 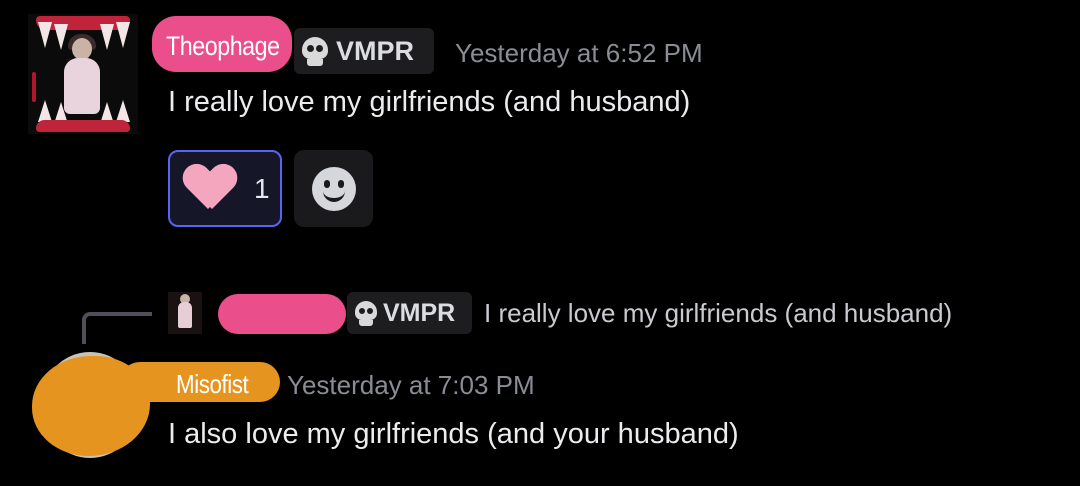 What do you see at coordinates (411, 385) in the screenshot?
I see `message-timestamp: Yesterday at 7:03 PM` at bounding box center [411, 385].